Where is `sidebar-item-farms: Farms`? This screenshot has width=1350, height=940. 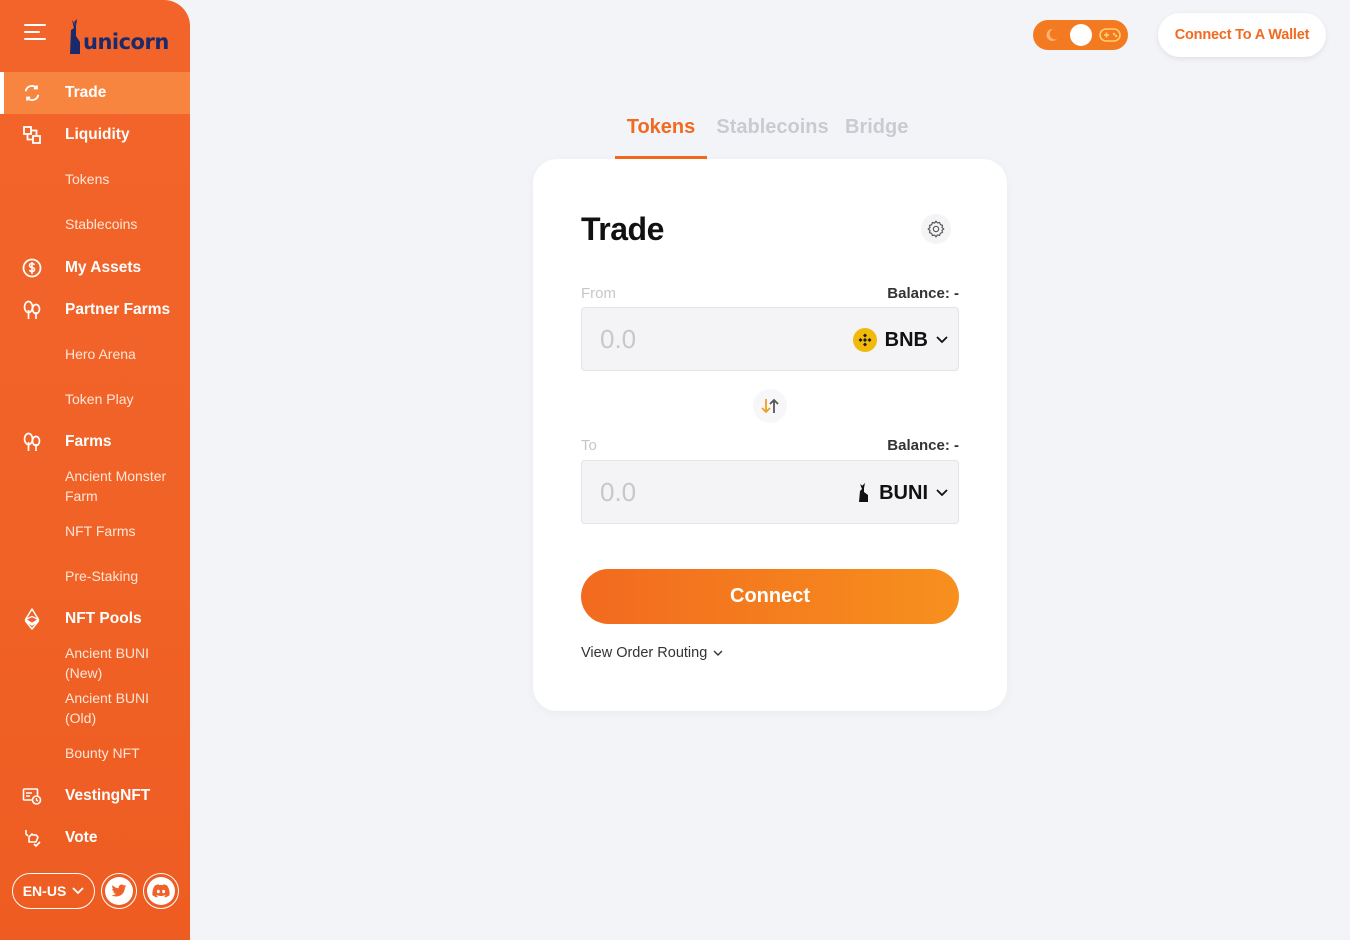
sidebar-item-farms: Farms is located at coordinates (95, 442).